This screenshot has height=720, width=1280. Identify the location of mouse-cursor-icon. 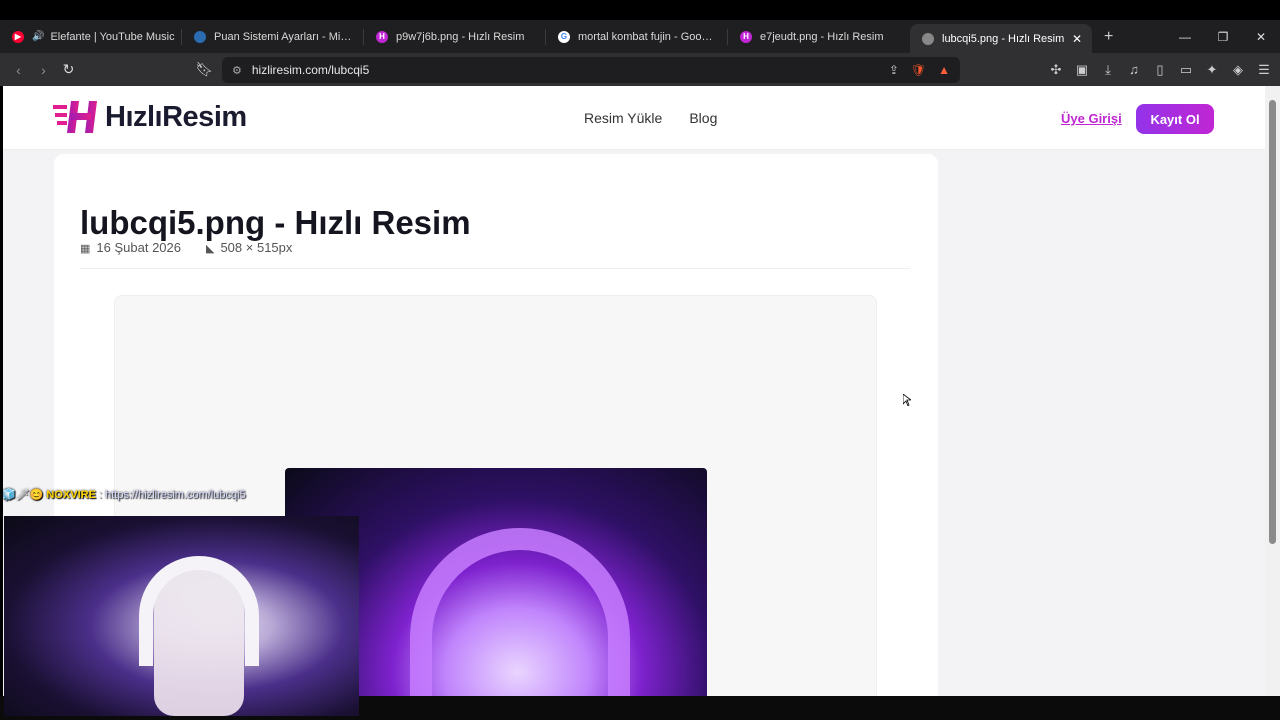
(907, 400).